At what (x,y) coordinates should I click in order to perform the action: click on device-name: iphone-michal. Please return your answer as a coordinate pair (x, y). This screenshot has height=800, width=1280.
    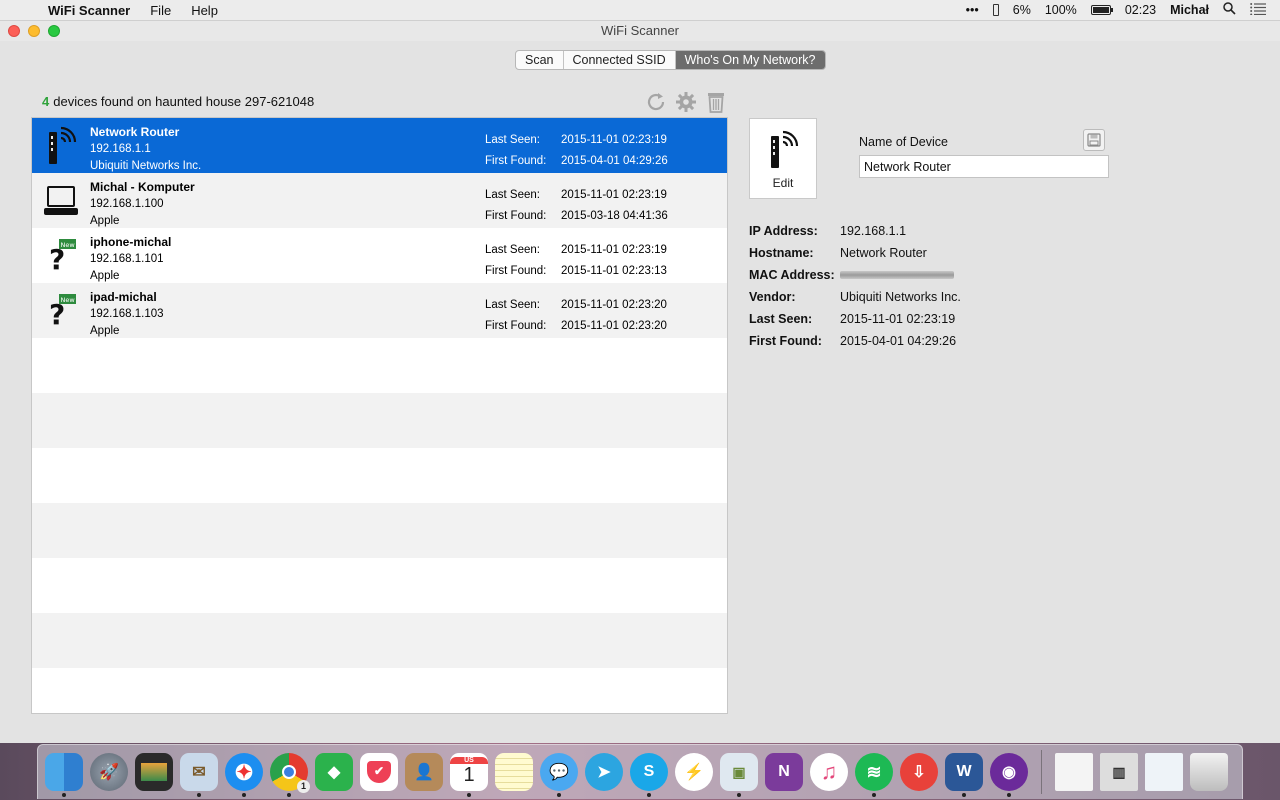
    Looking at the image, I should click on (131, 242).